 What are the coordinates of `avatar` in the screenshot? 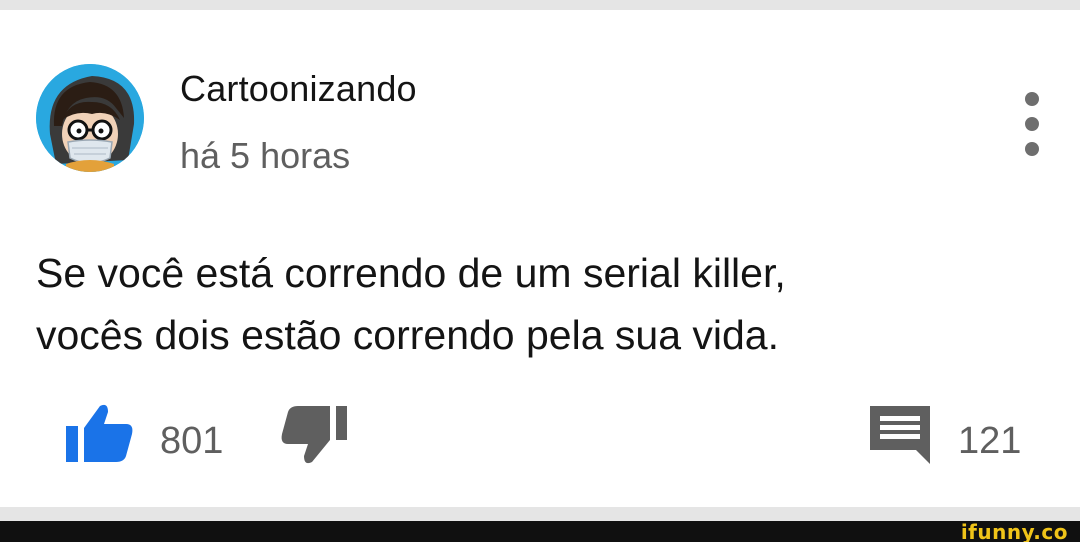 It's located at (90, 118).